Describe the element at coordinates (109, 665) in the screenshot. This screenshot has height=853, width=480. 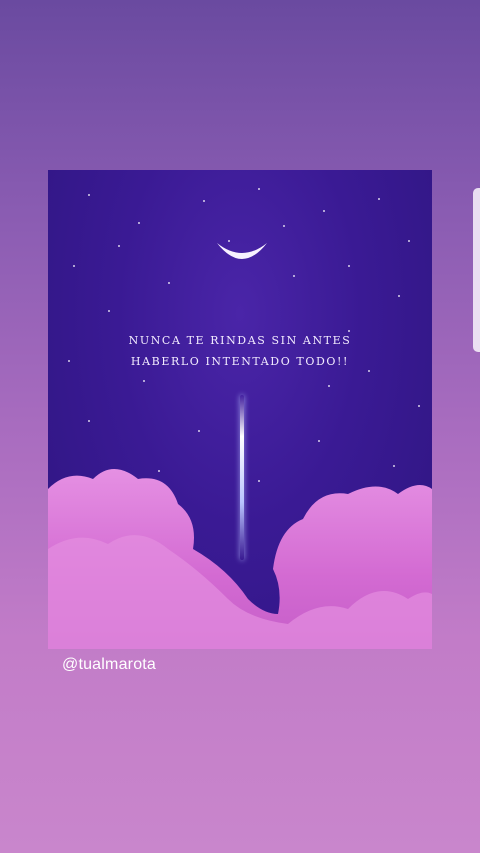
I see `author-handle: @tualmarota` at that location.